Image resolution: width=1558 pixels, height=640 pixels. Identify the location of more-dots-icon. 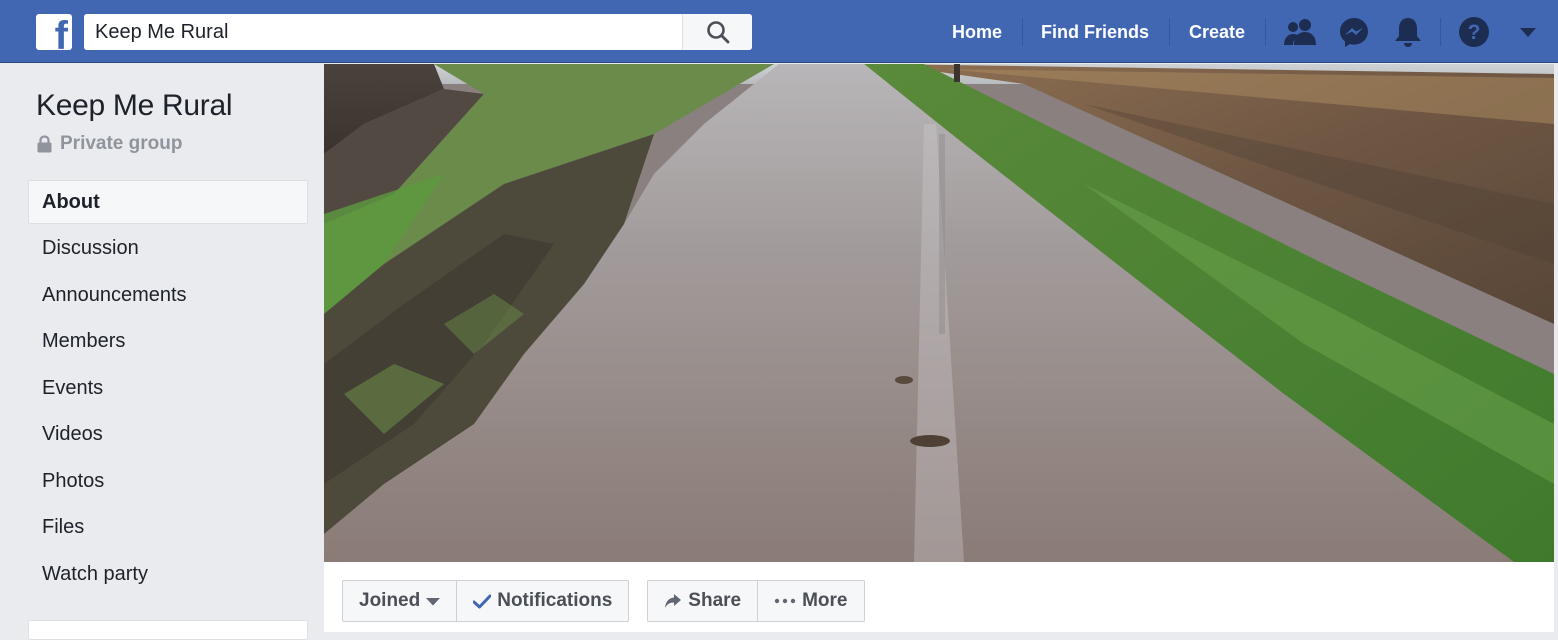
(785, 601).